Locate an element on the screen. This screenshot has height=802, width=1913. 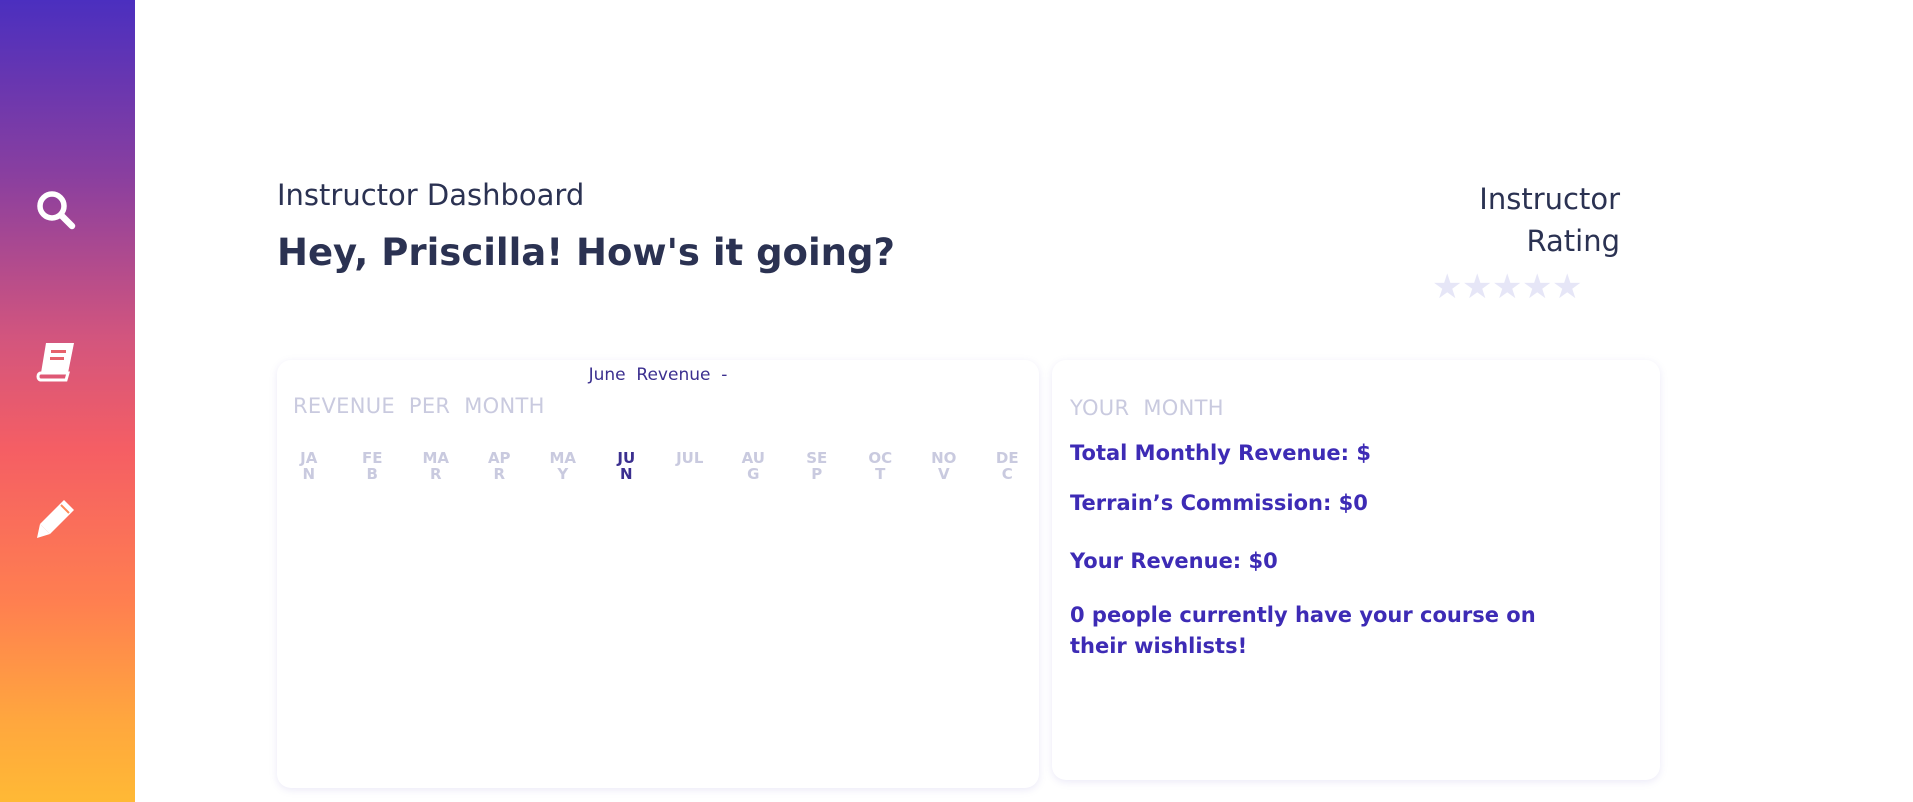
revenue-card-title: REVENUE PER MONTH is located at coordinates (419, 406).